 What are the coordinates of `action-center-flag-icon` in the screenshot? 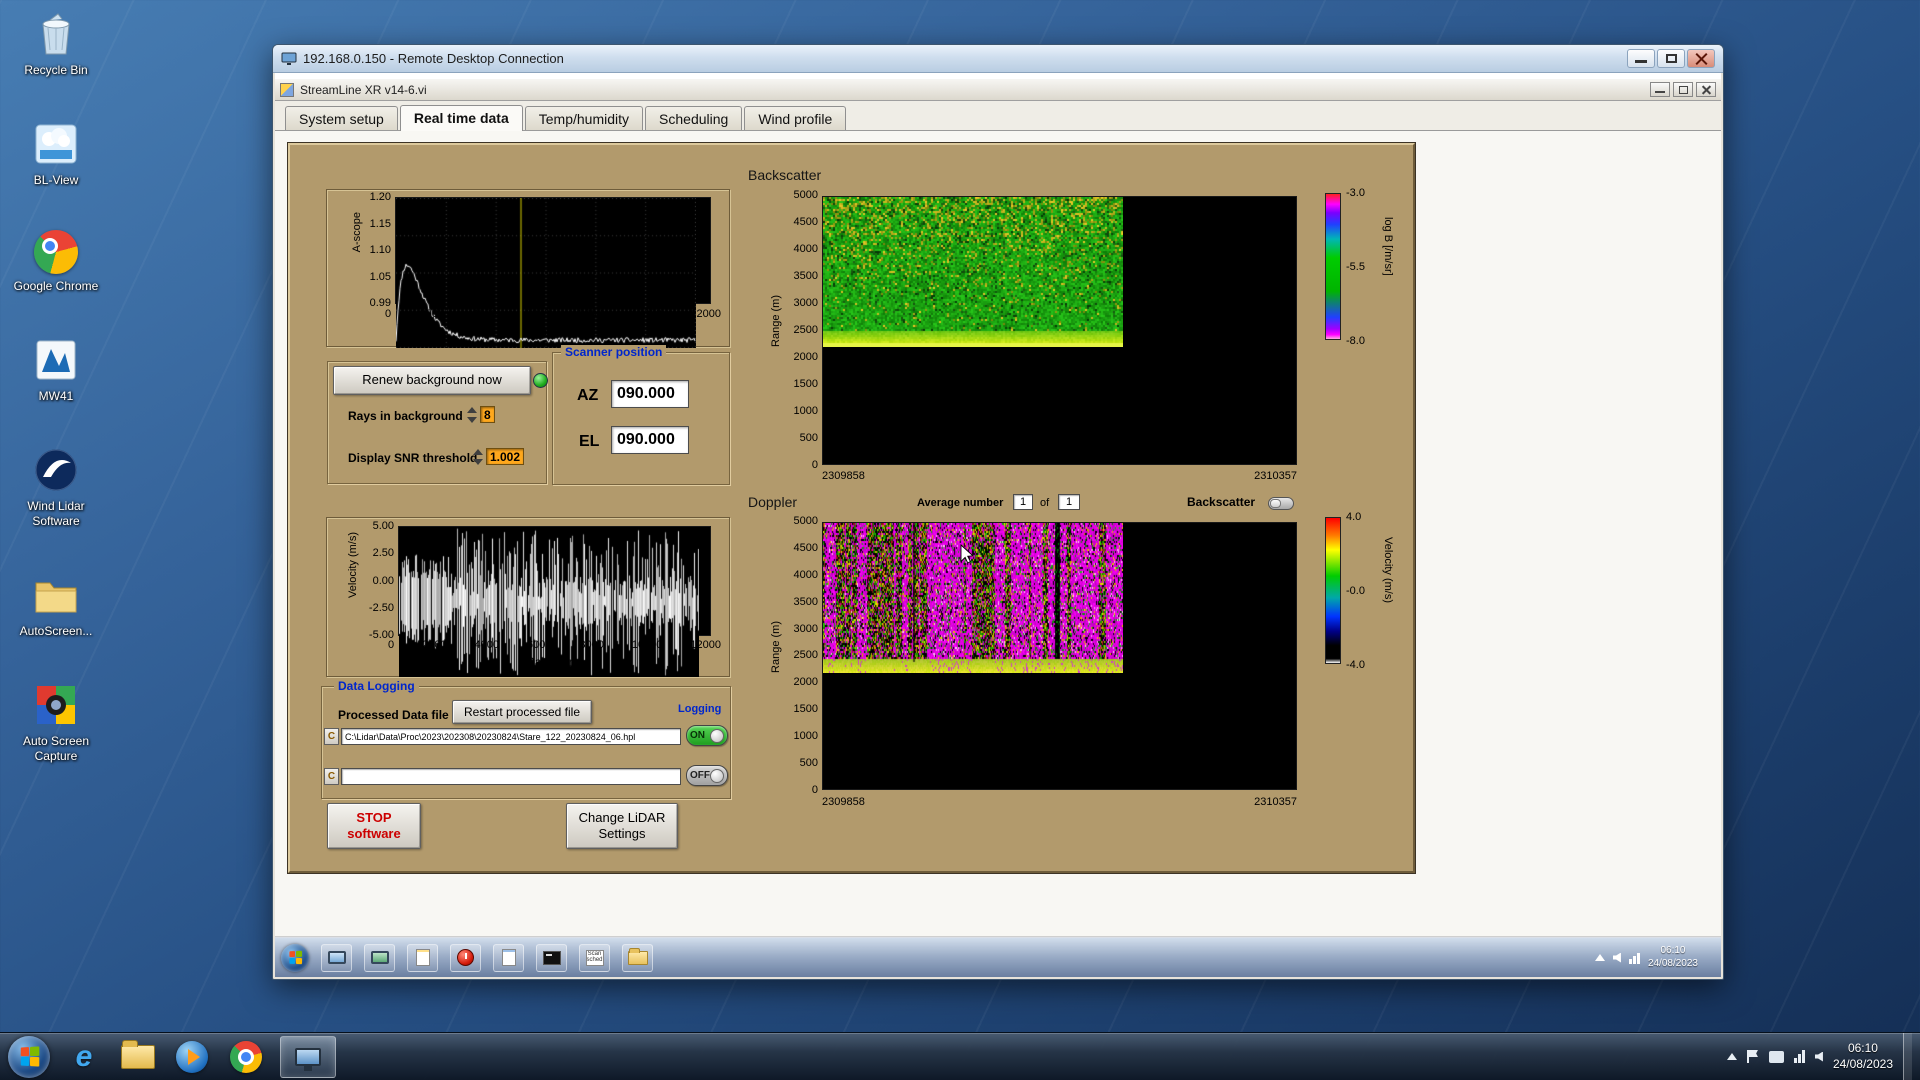 It's located at (1752, 1056).